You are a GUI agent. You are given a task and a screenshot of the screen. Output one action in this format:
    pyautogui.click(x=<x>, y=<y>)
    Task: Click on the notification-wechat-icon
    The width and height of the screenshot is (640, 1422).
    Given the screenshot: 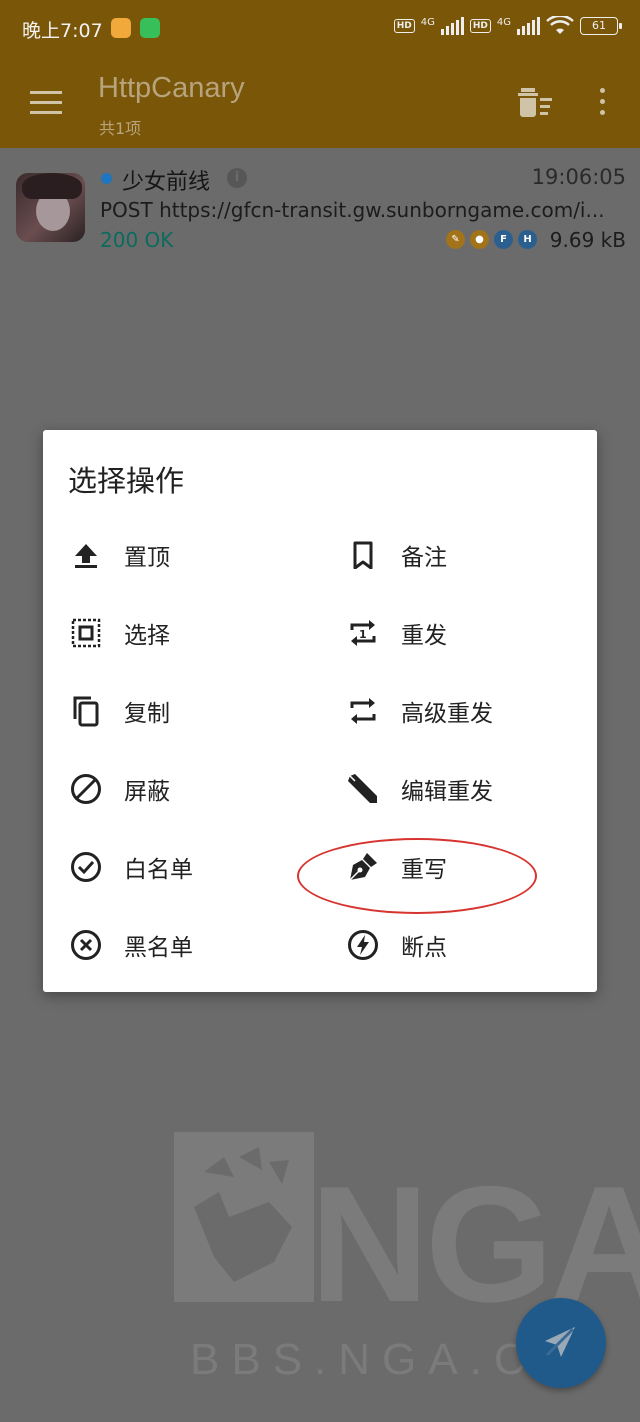 What is the action you would take?
    pyautogui.click(x=150, y=28)
    